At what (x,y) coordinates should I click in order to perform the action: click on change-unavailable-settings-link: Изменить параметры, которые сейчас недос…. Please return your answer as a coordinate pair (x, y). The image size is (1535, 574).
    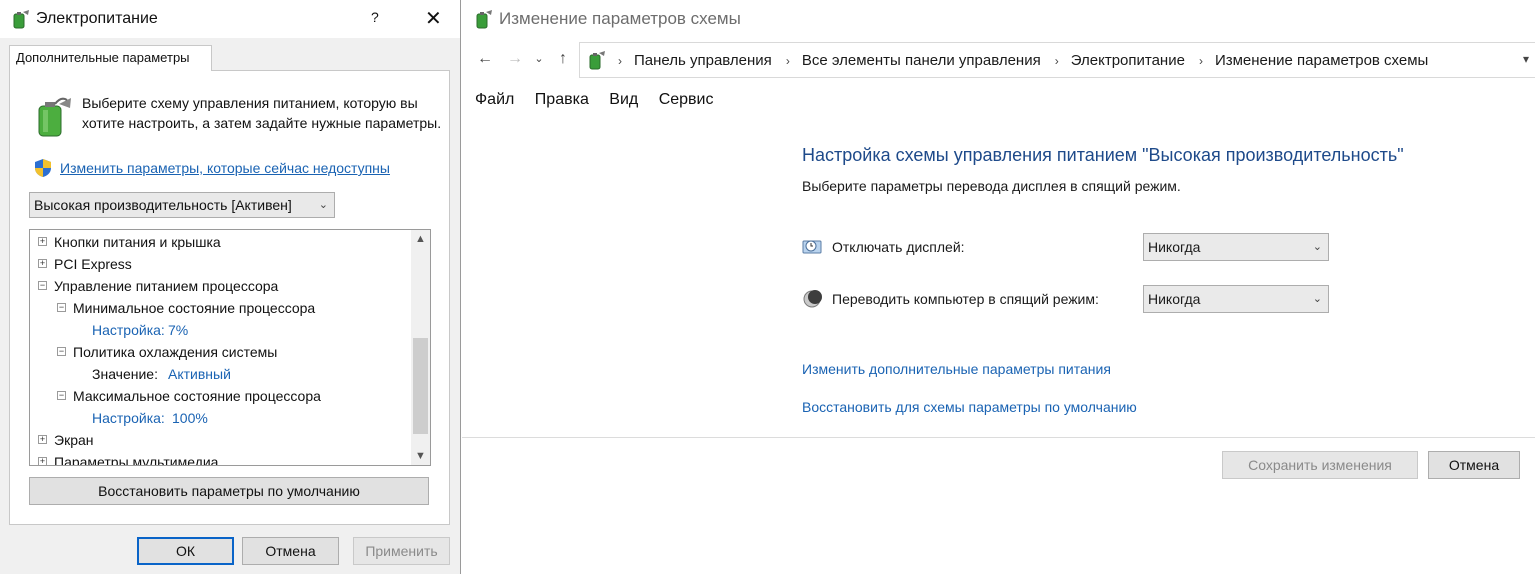
    Looking at the image, I should click on (225, 168).